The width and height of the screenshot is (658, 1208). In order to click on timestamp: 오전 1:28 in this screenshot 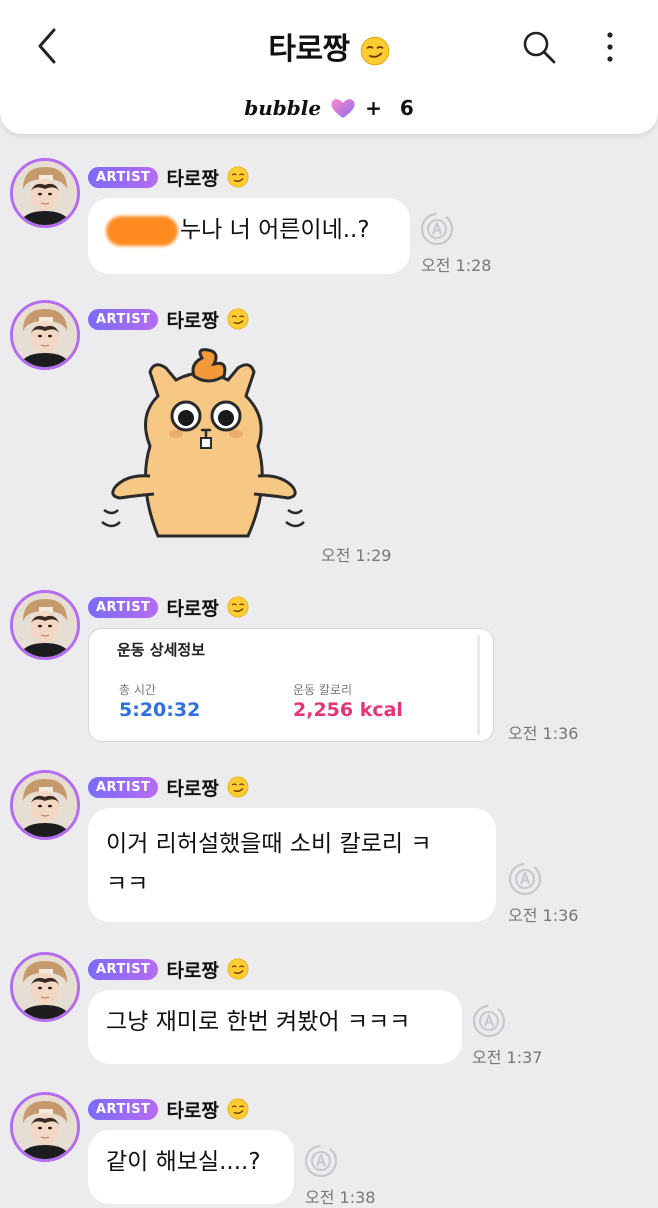, I will do `click(456, 265)`.